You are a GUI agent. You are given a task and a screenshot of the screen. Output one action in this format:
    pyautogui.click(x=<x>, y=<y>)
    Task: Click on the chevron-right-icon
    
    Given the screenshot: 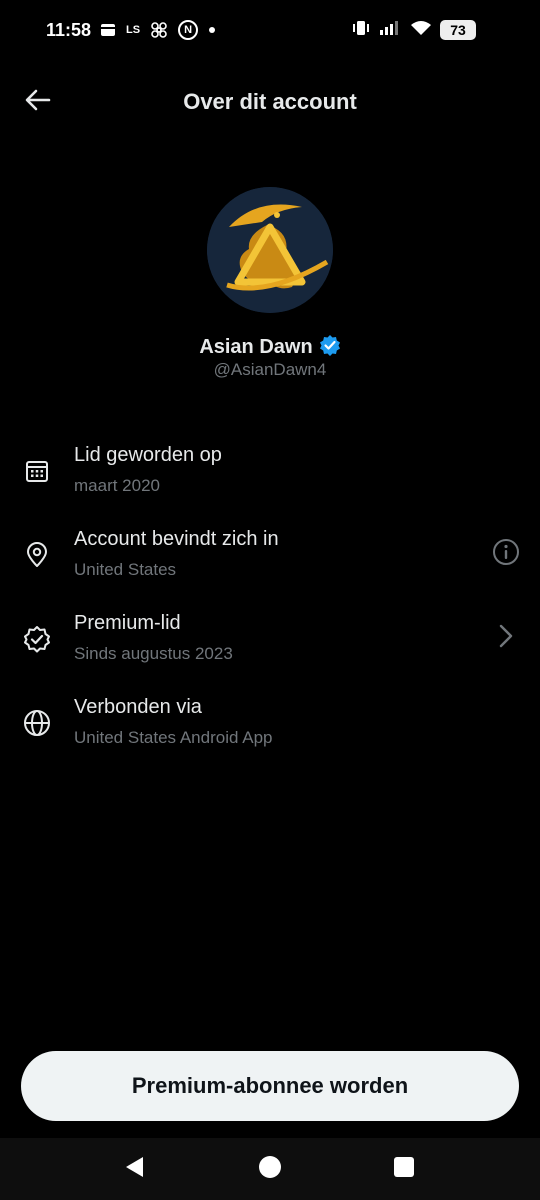 What is the action you would take?
    pyautogui.click(x=506, y=638)
    